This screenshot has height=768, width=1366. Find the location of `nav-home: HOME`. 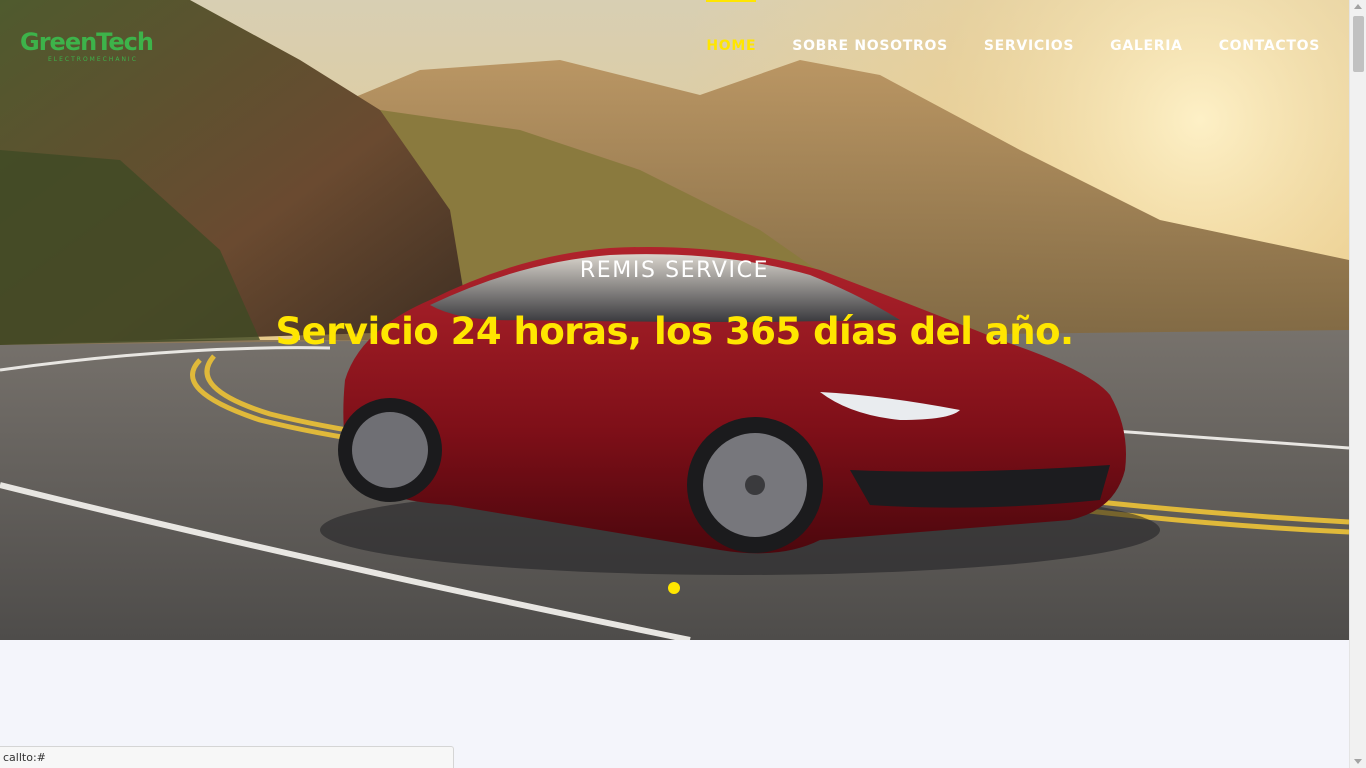

nav-home: HOME is located at coordinates (731, 27).